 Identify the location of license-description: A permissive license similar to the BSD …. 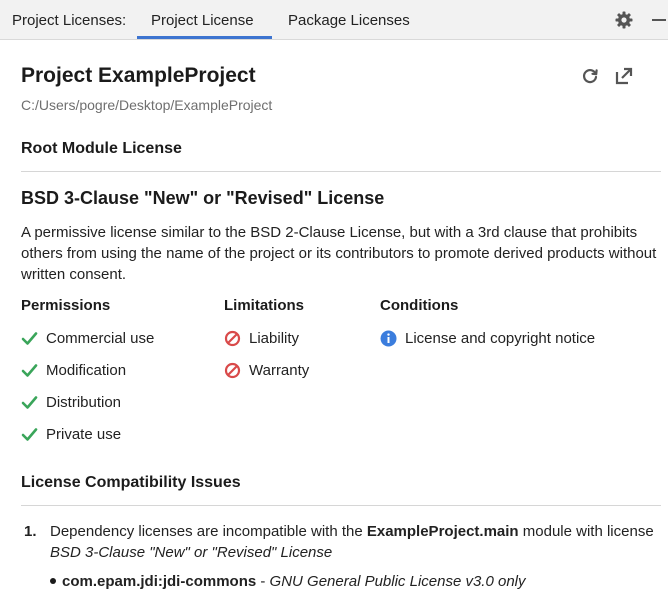
(339, 253).